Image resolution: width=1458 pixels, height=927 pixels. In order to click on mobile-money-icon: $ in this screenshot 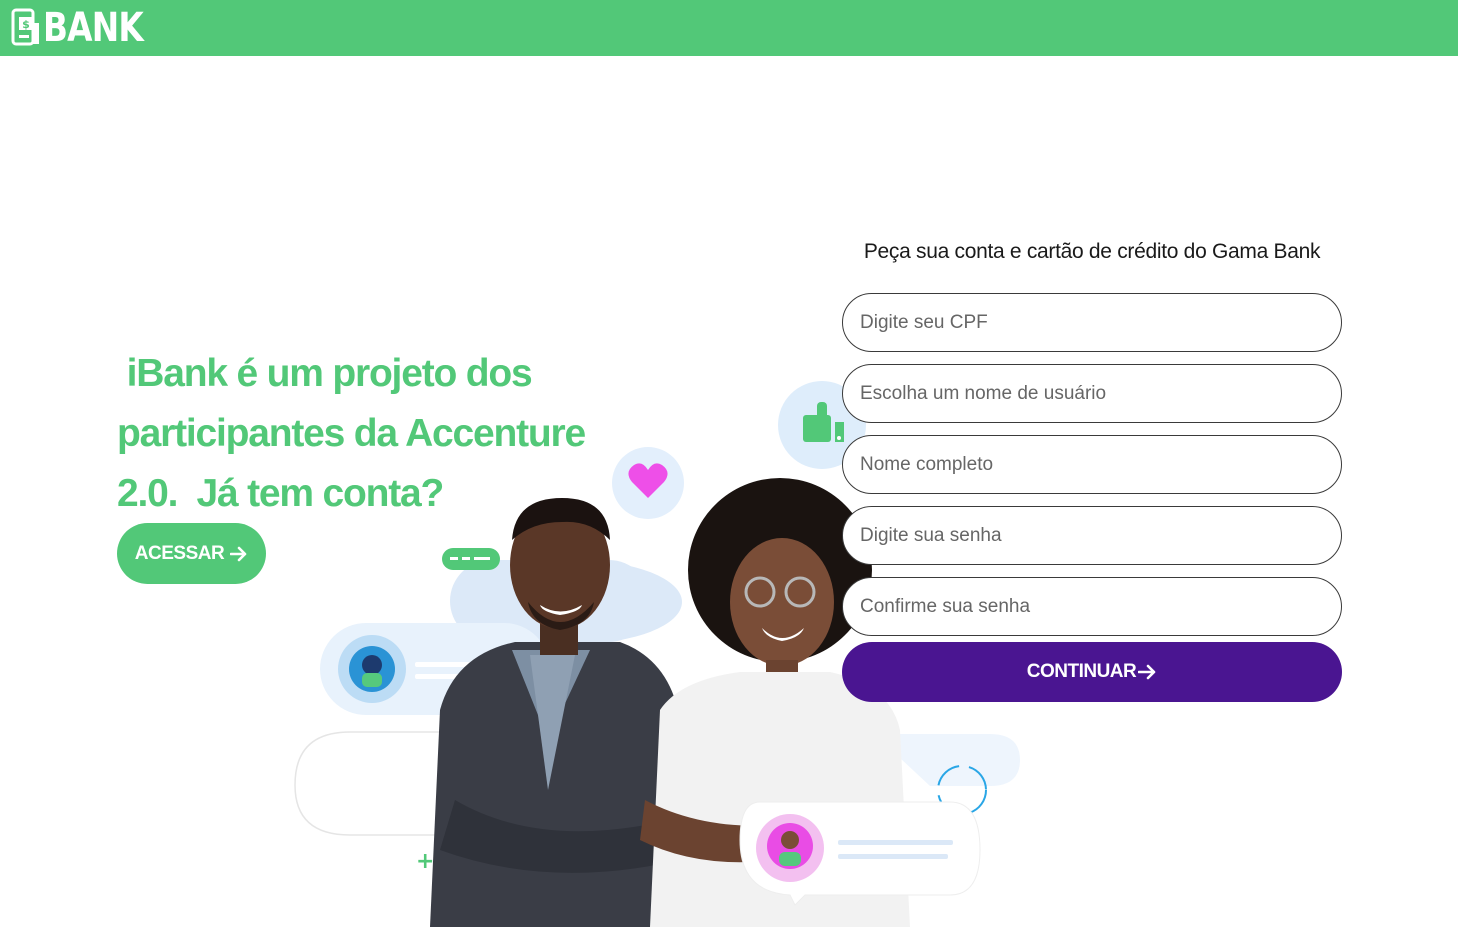, I will do `click(25, 27)`.